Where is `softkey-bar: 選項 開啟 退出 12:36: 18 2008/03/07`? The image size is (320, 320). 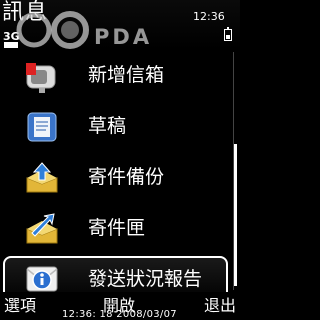
softkey-bar: 選項 開啟 退出 12:36: 18 2008/03/07 is located at coordinates (120, 306).